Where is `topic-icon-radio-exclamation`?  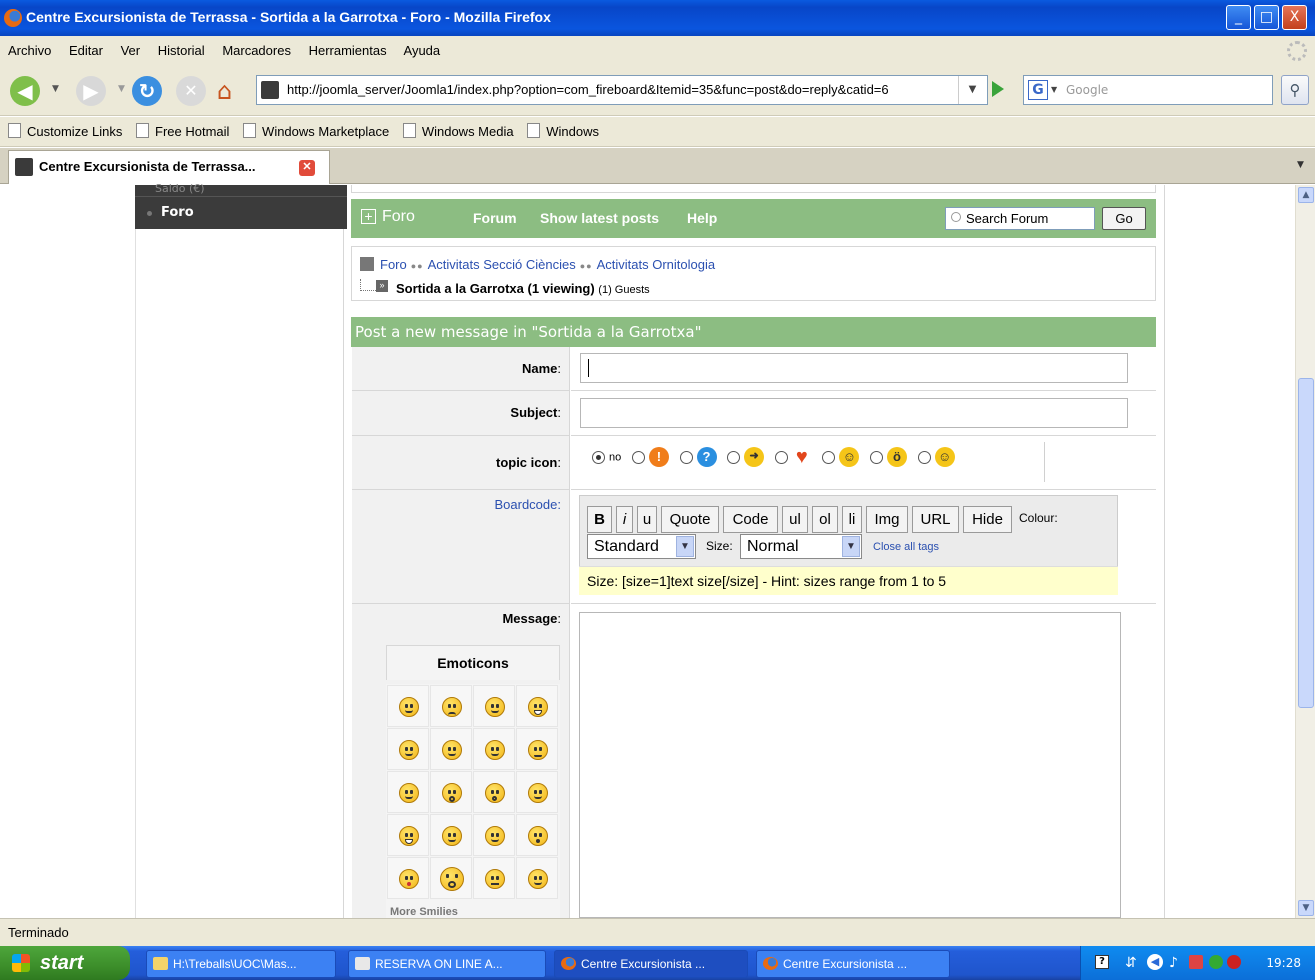 topic-icon-radio-exclamation is located at coordinates (638, 457).